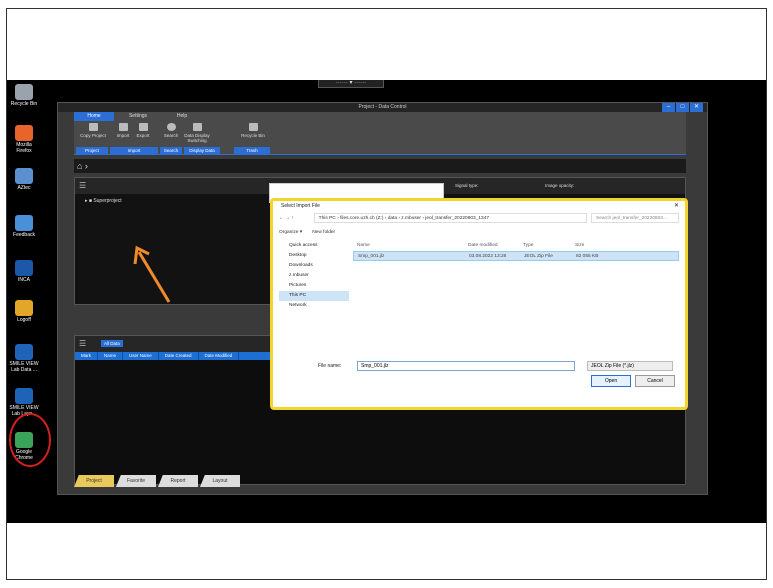 The height and width of the screenshot is (588, 773). I want to click on col-type: Type, so click(549, 246).